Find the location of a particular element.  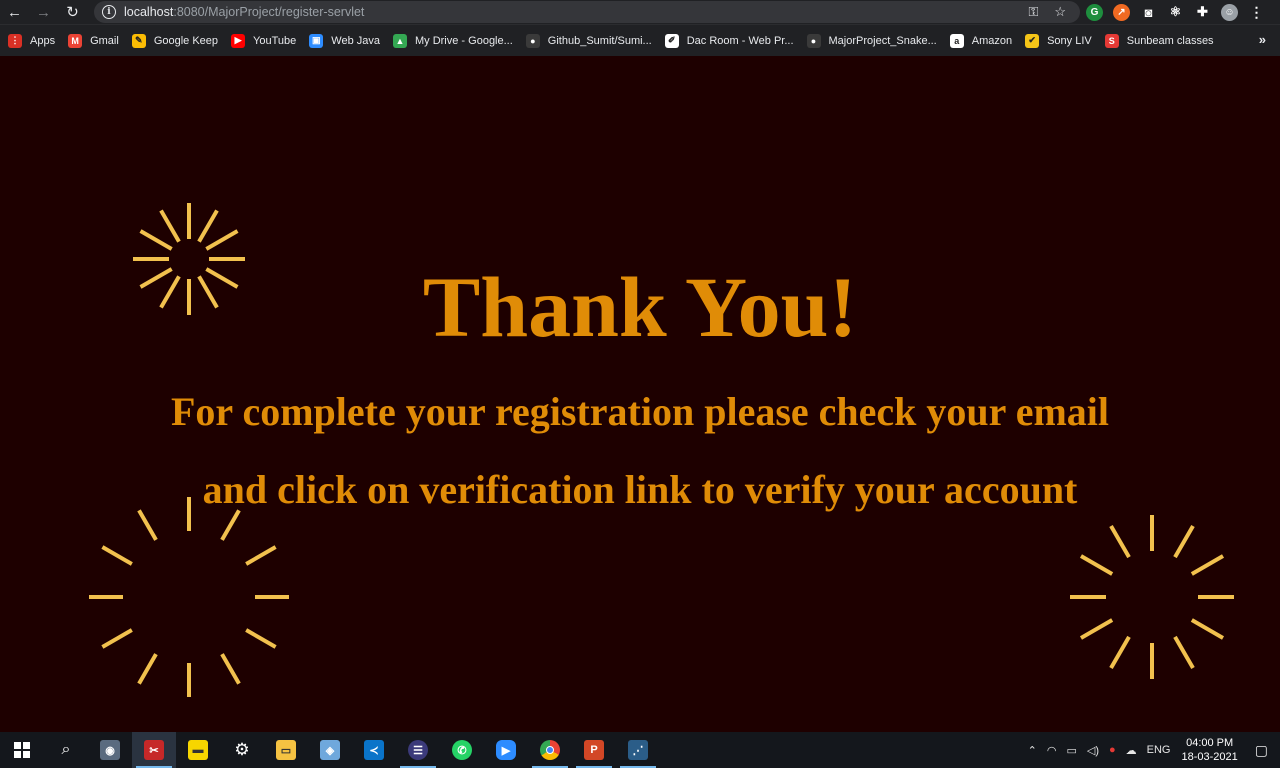

settings-gear-icon: ⚙ is located at coordinates (242, 750).